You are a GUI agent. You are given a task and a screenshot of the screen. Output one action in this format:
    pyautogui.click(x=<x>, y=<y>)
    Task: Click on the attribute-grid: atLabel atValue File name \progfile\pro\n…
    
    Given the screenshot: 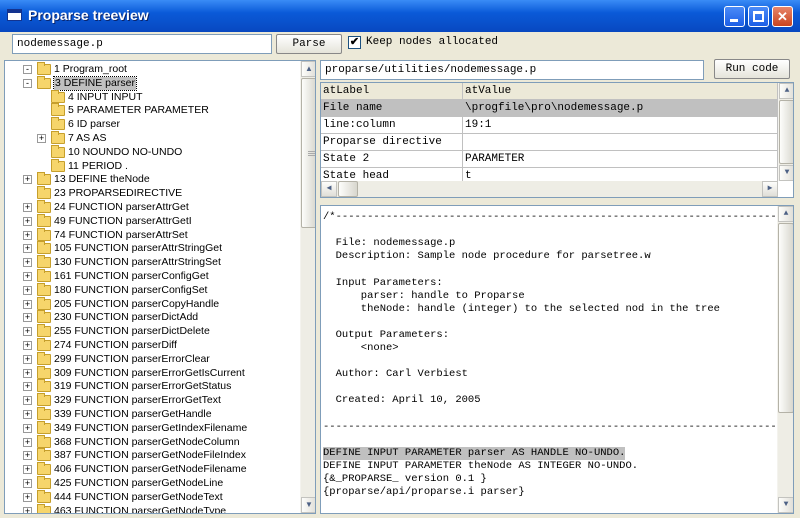 What is the action you would take?
    pyautogui.click(x=557, y=140)
    